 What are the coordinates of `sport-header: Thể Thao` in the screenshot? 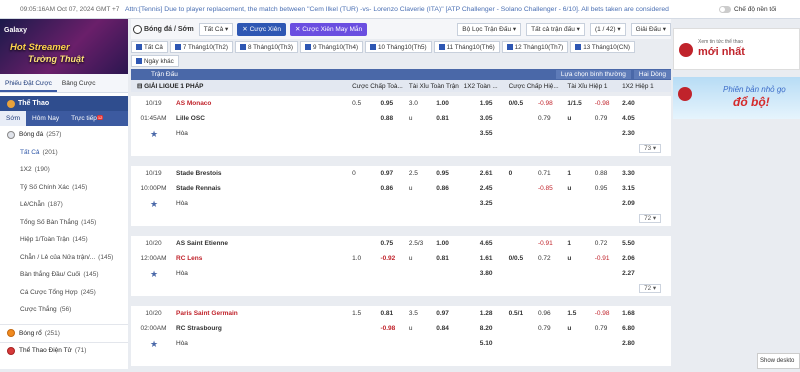 It's located at (64, 103).